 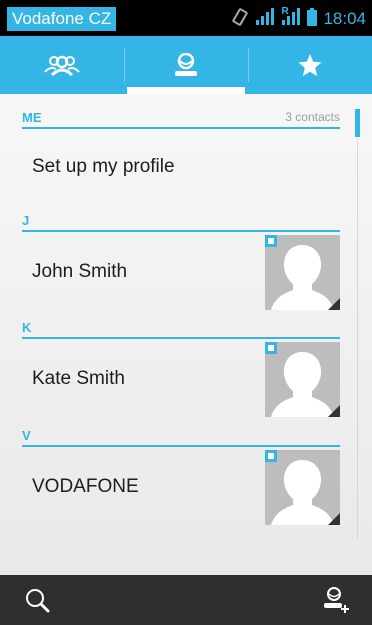 What do you see at coordinates (186, 18) in the screenshot?
I see `status-bar: Vodafone CZ R 18:04` at bounding box center [186, 18].